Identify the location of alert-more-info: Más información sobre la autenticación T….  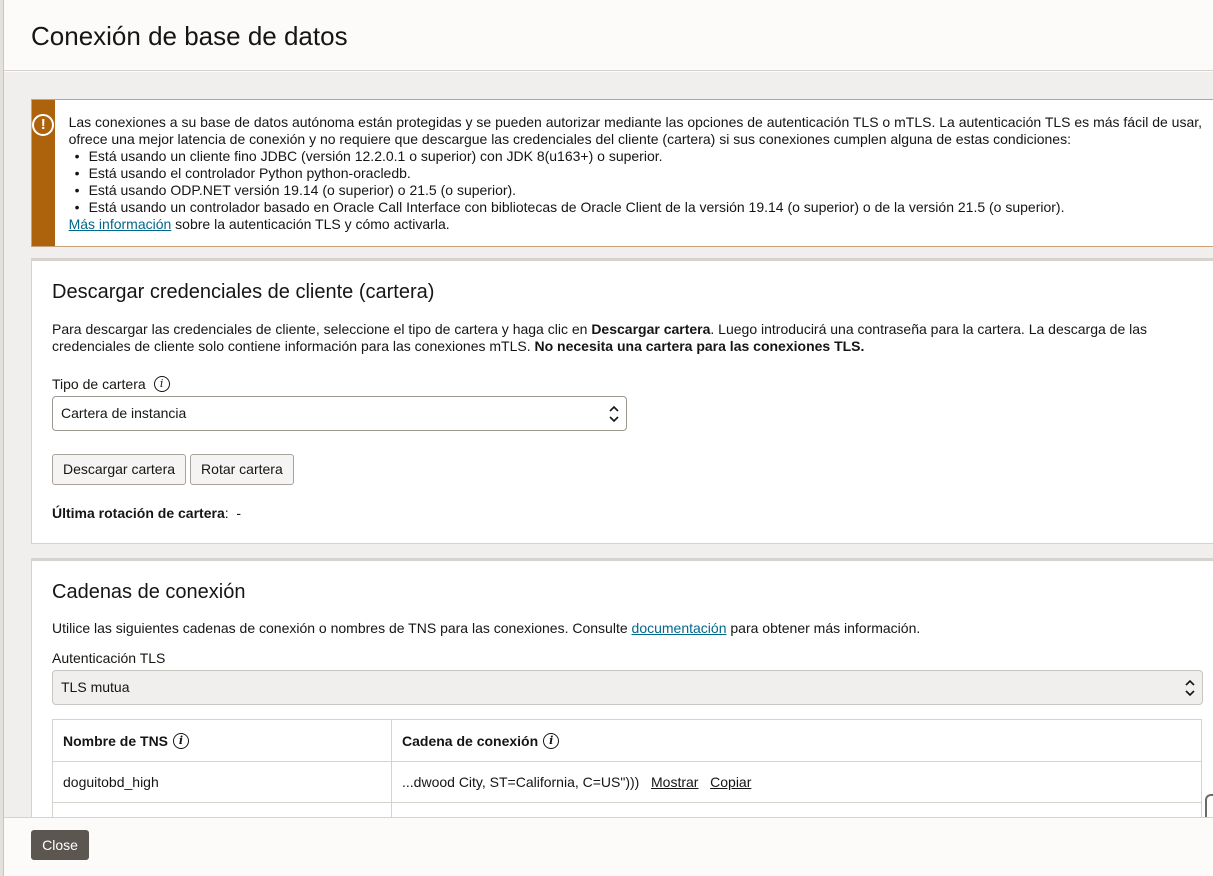
(641, 224).